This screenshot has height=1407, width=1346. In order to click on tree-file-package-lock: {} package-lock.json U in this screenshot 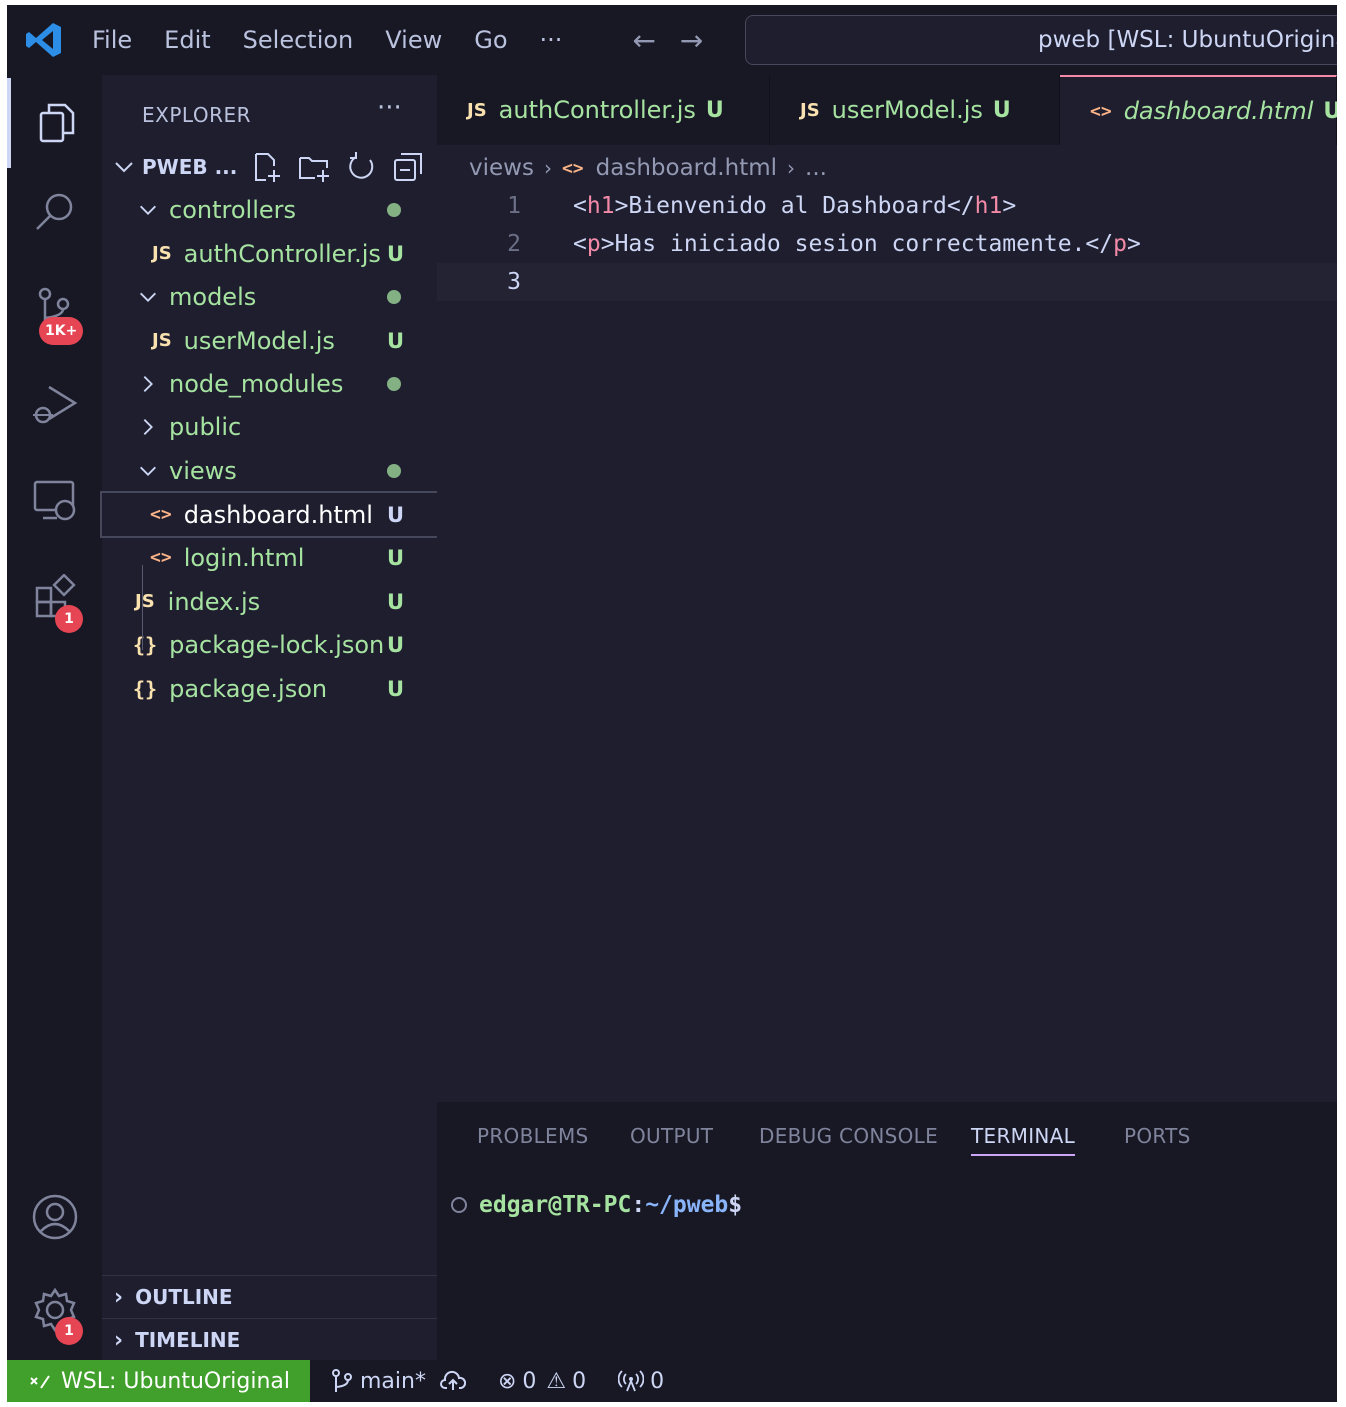, I will do `click(269, 644)`.